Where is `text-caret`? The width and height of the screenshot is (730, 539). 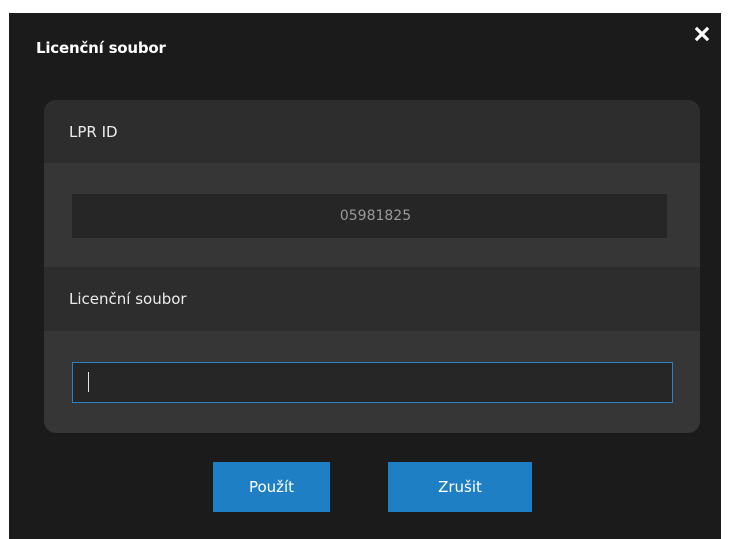
text-caret is located at coordinates (88, 382).